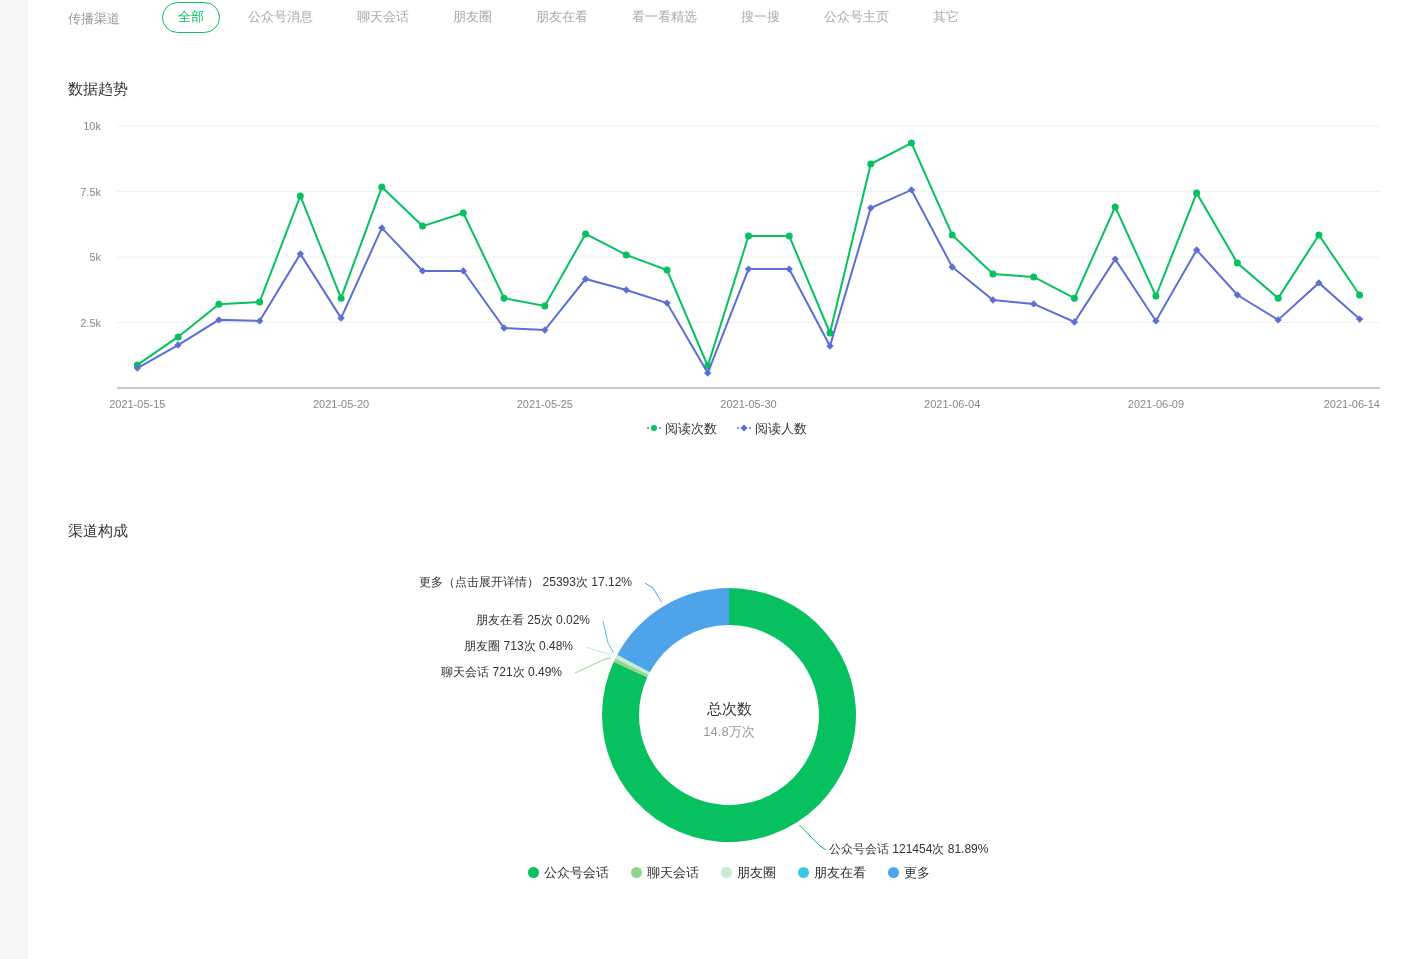 This screenshot has width=1424, height=959. What do you see at coordinates (909, 872) in the screenshot?
I see `legend-item: 更多` at bounding box center [909, 872].